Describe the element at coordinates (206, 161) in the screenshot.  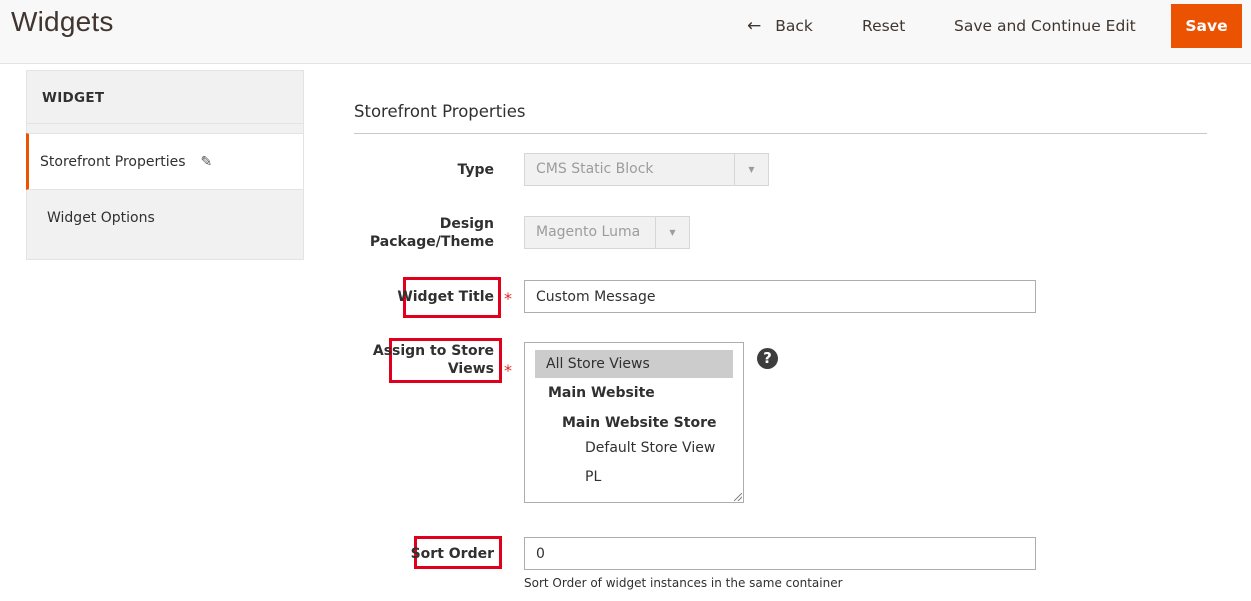
I see `pencil-icon: ✎` at that location.